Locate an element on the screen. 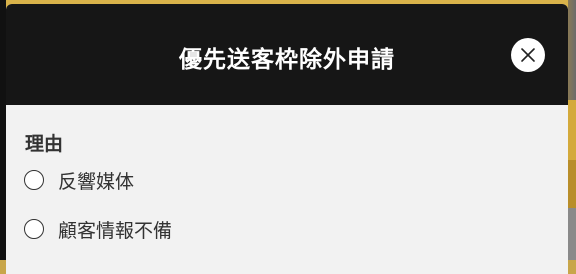 The image size is (576, 274). reason-label: 理由 is located at coordinates (44, 144).